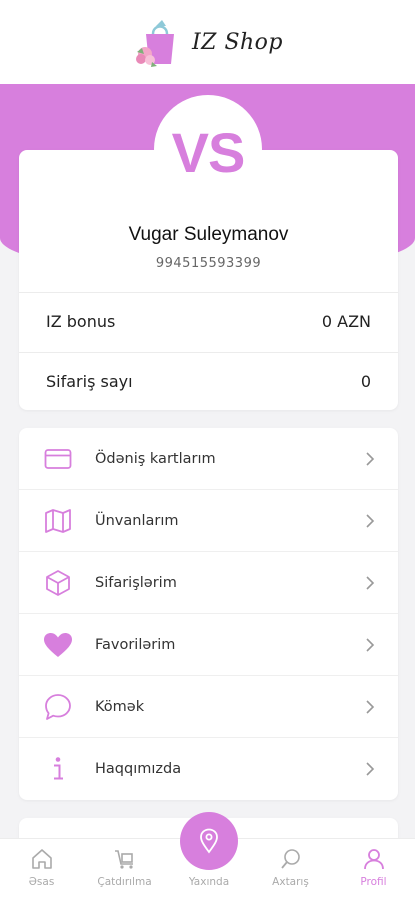 The width and height of the screenshot is (415, 901). Describe the element at coordinates (365, 381) in the screenshot. I see `order-count-value: 0` at that location.